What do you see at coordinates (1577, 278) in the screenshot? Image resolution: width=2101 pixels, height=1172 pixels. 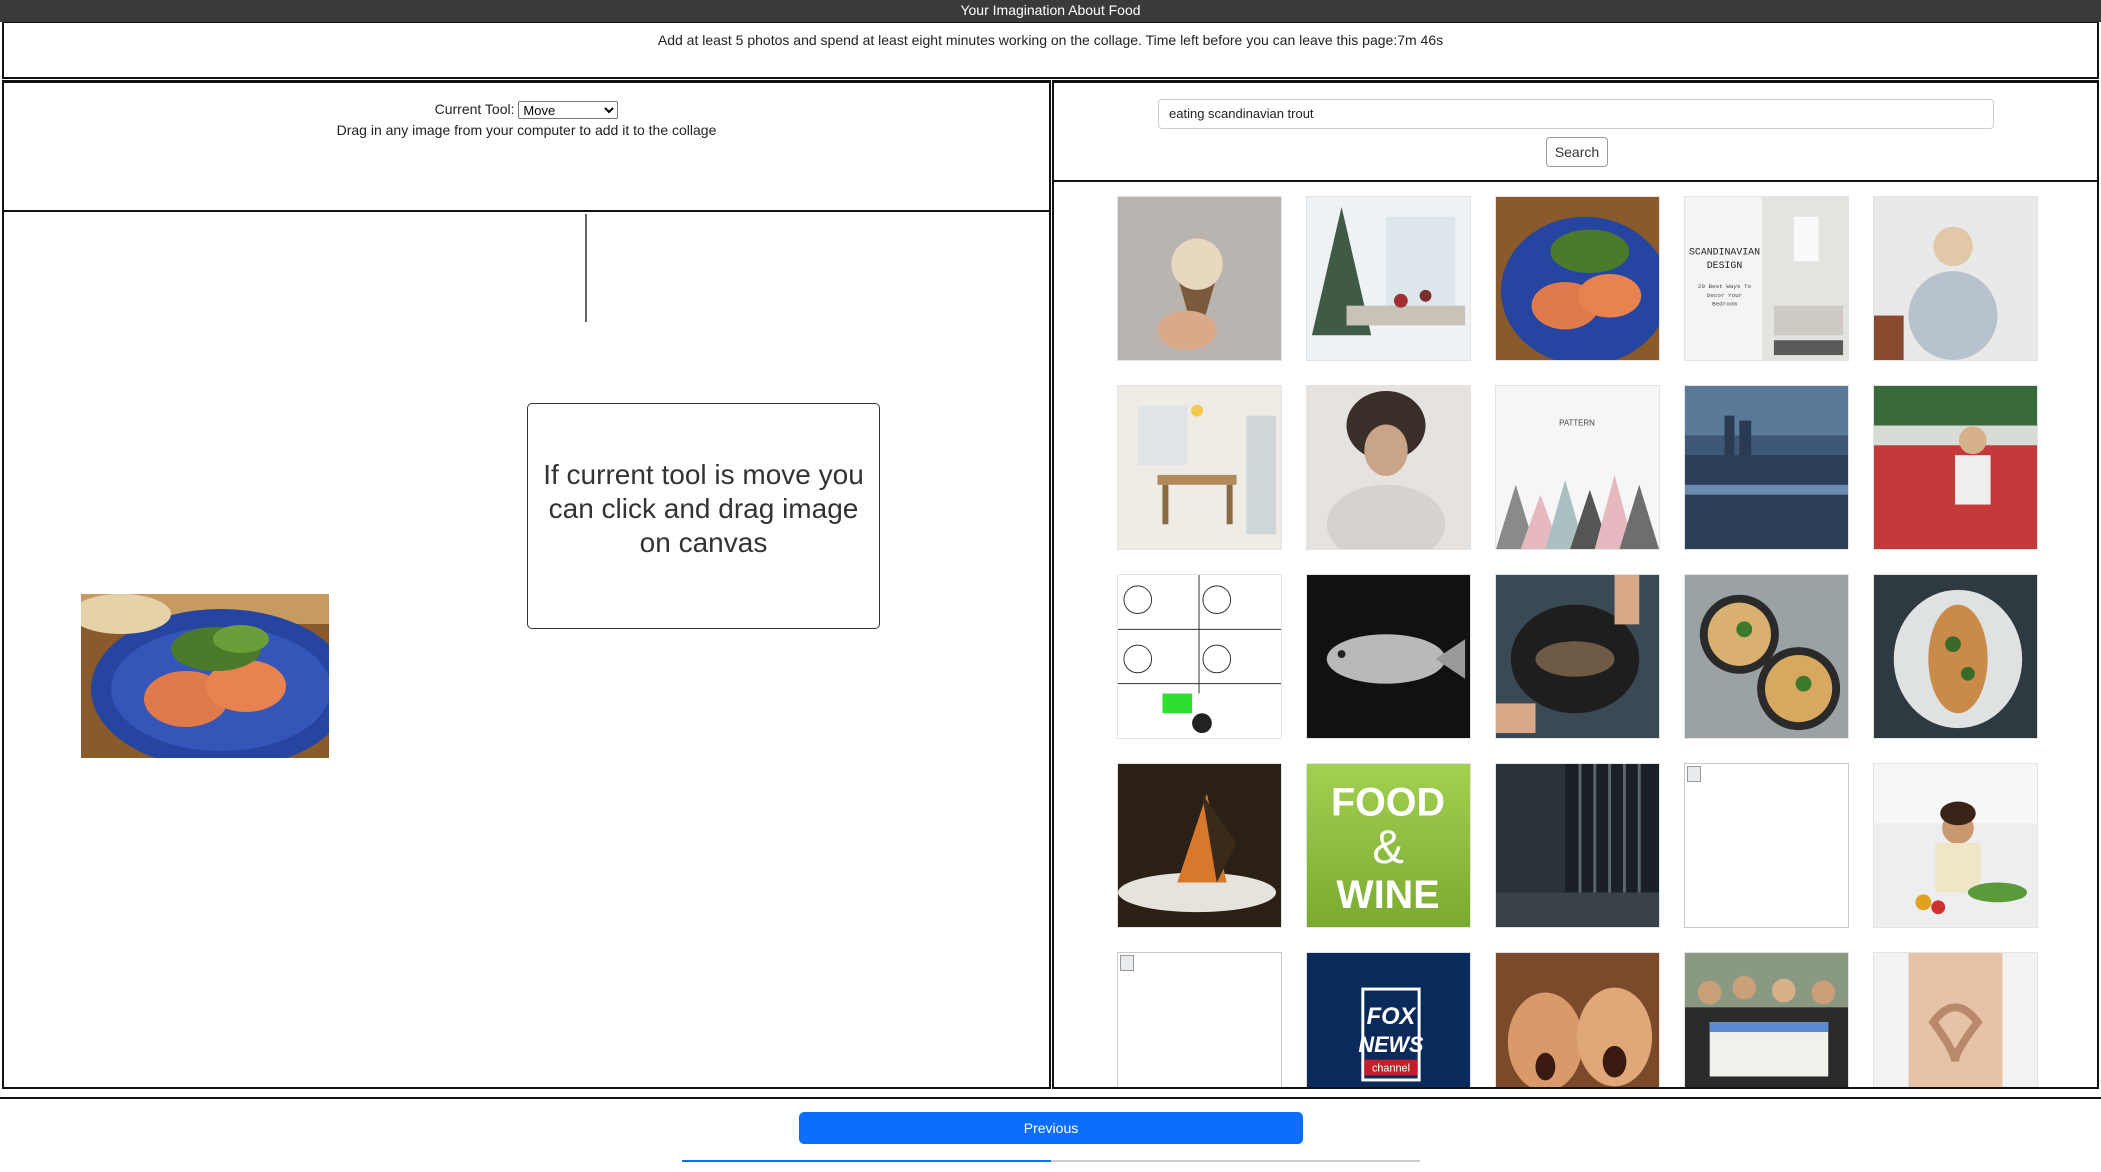 I see `result-thumbnail-salmon-salad` at bounding box center [1577, 278].